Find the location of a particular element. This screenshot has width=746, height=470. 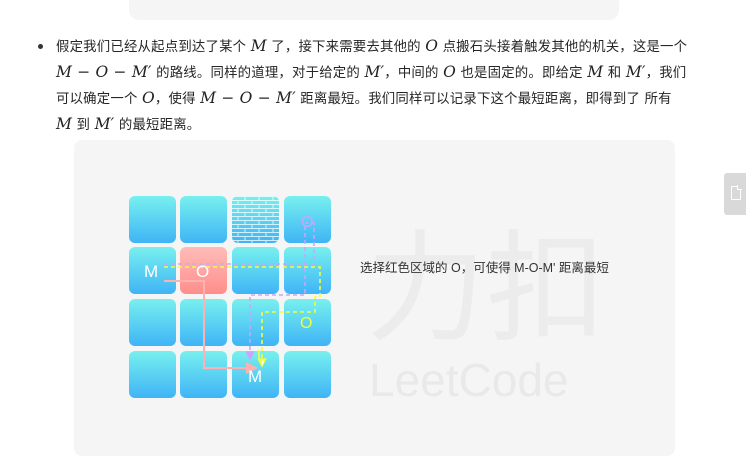

text-segment: 也是固定的。即给定 is located at coordinates (521, 73).